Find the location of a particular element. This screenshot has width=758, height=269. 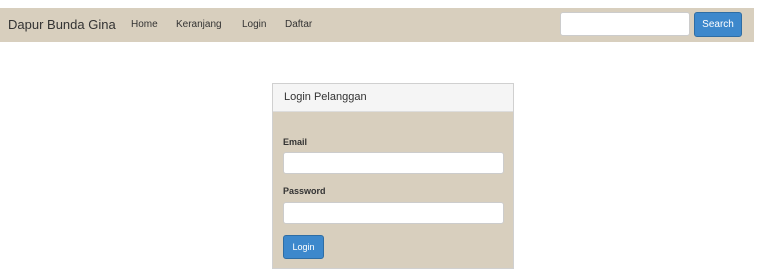

search-input is located at coordinates (625, 24).